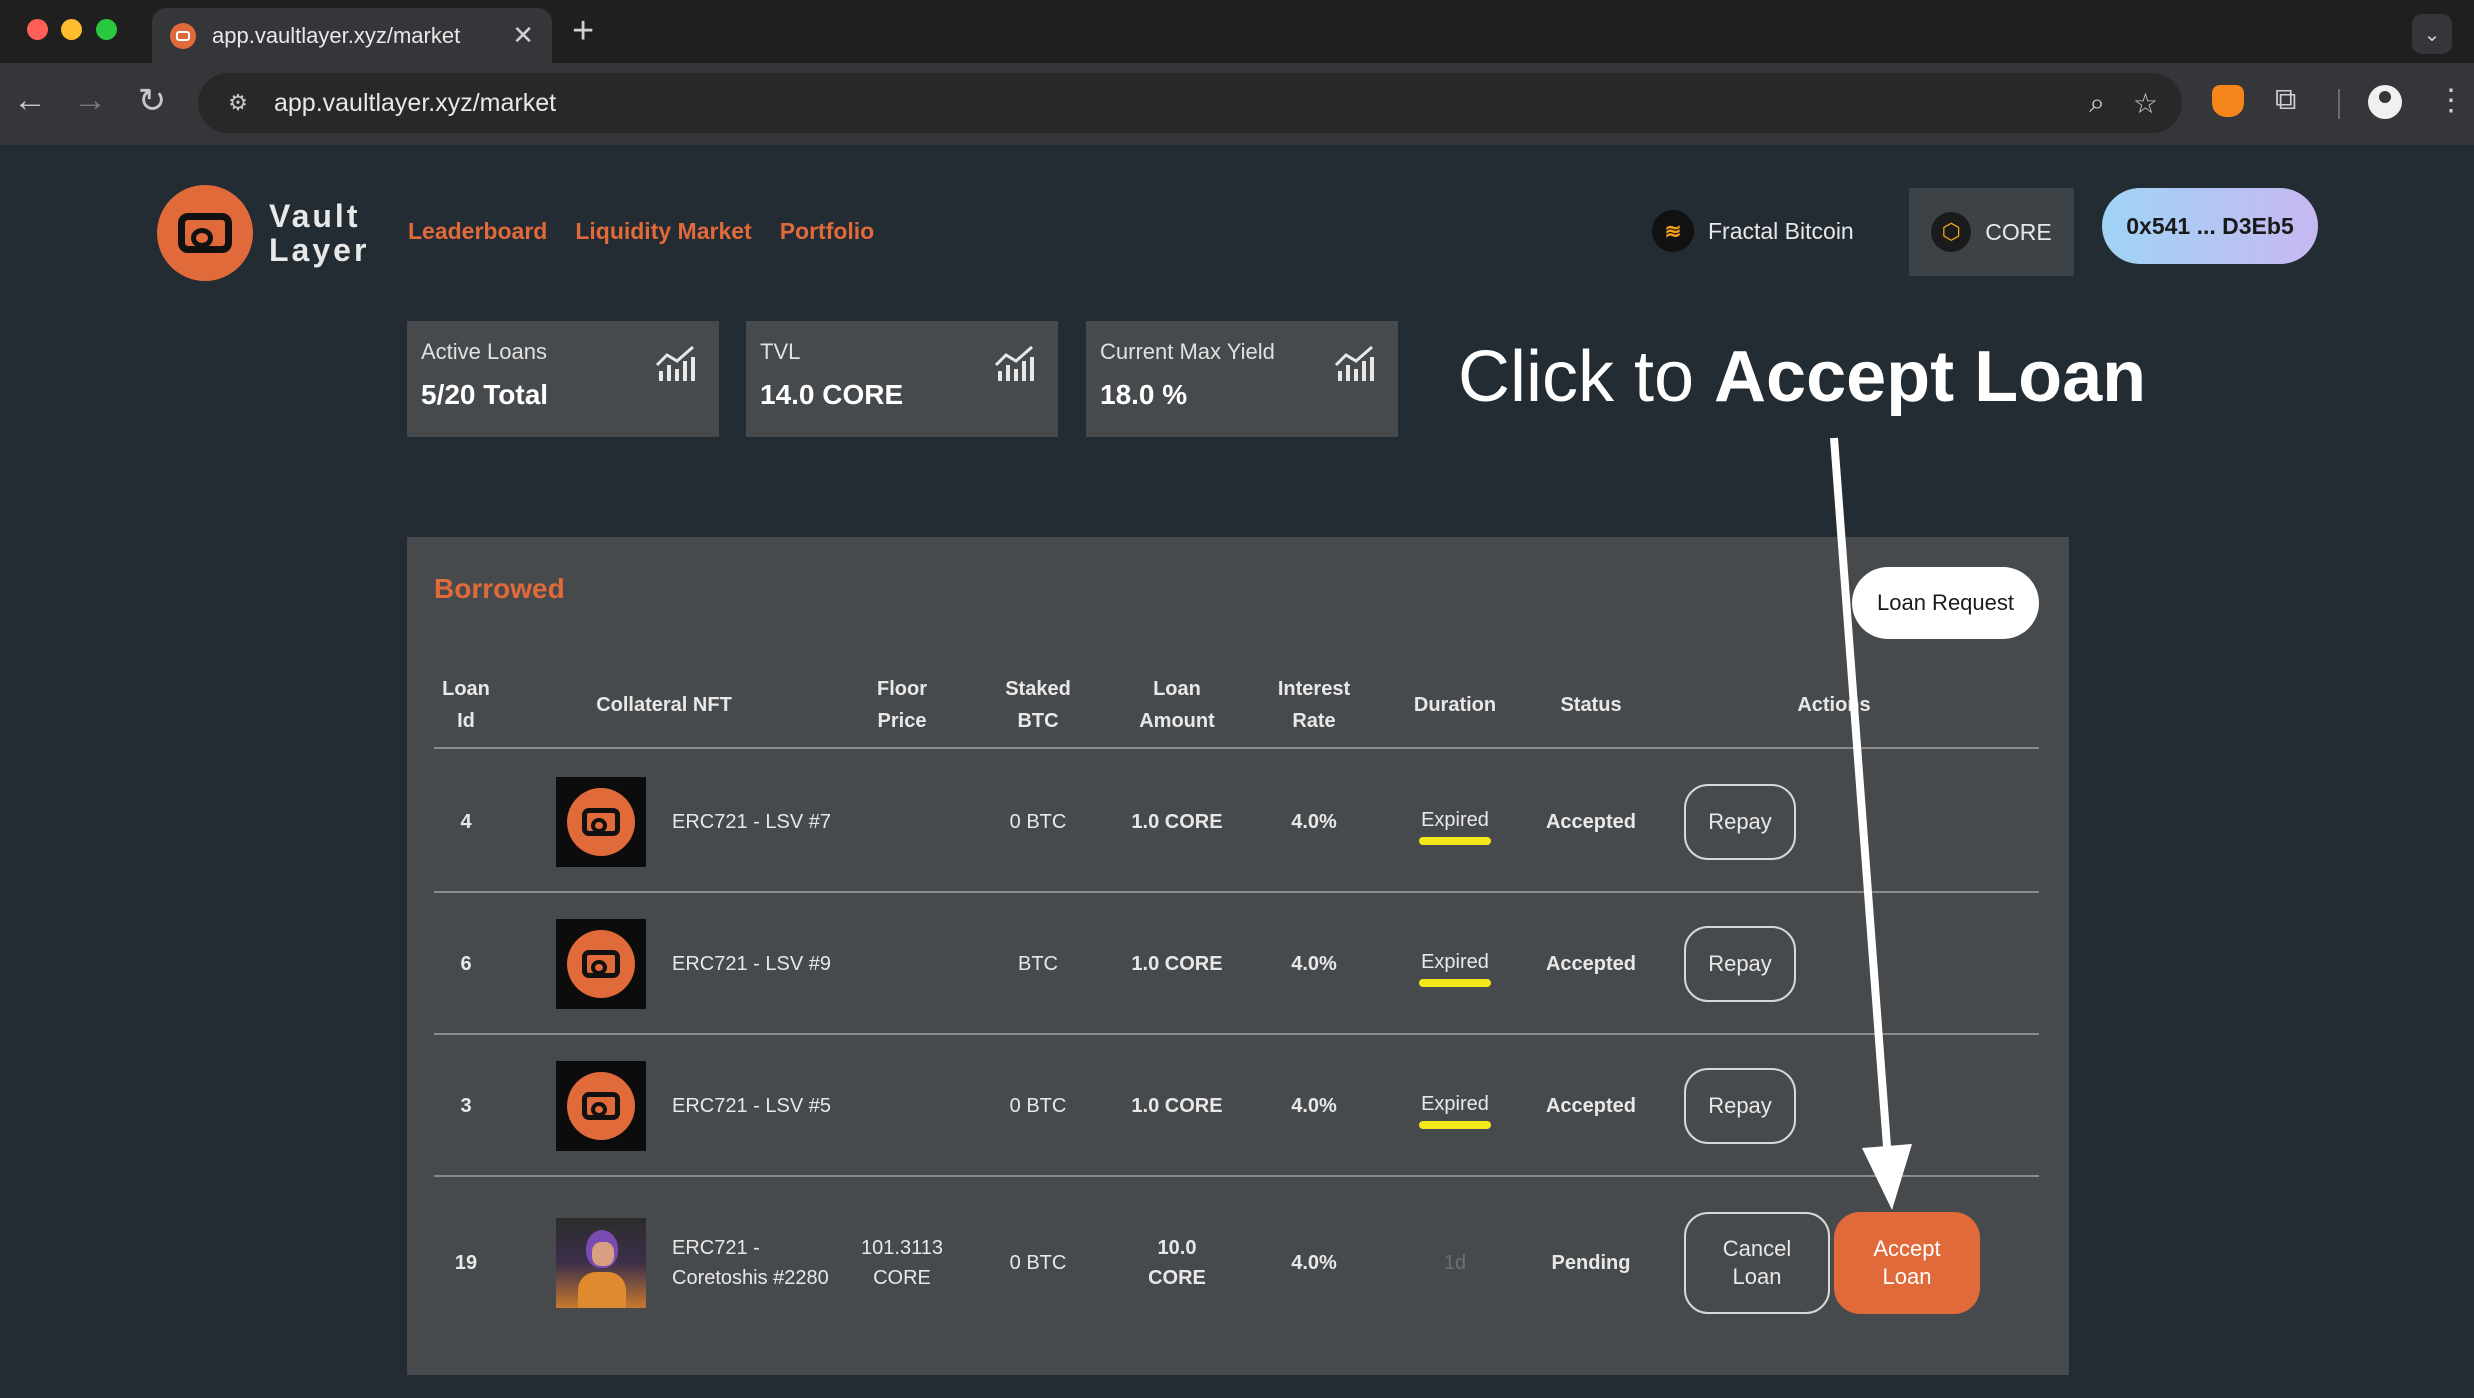  I want to click on profile-avatar-icon, so click(2385, 102).